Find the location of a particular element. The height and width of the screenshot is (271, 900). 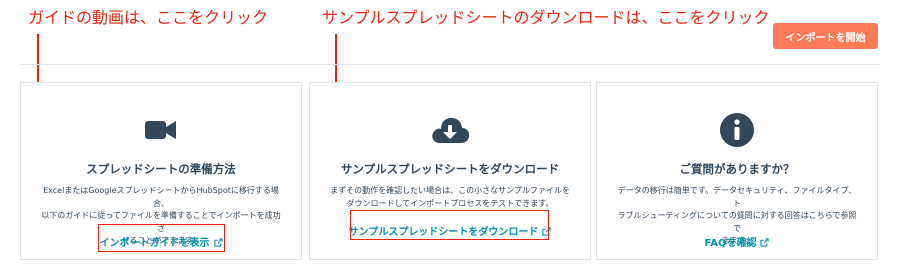

external-link-icon is located at coordinates (765, 244).